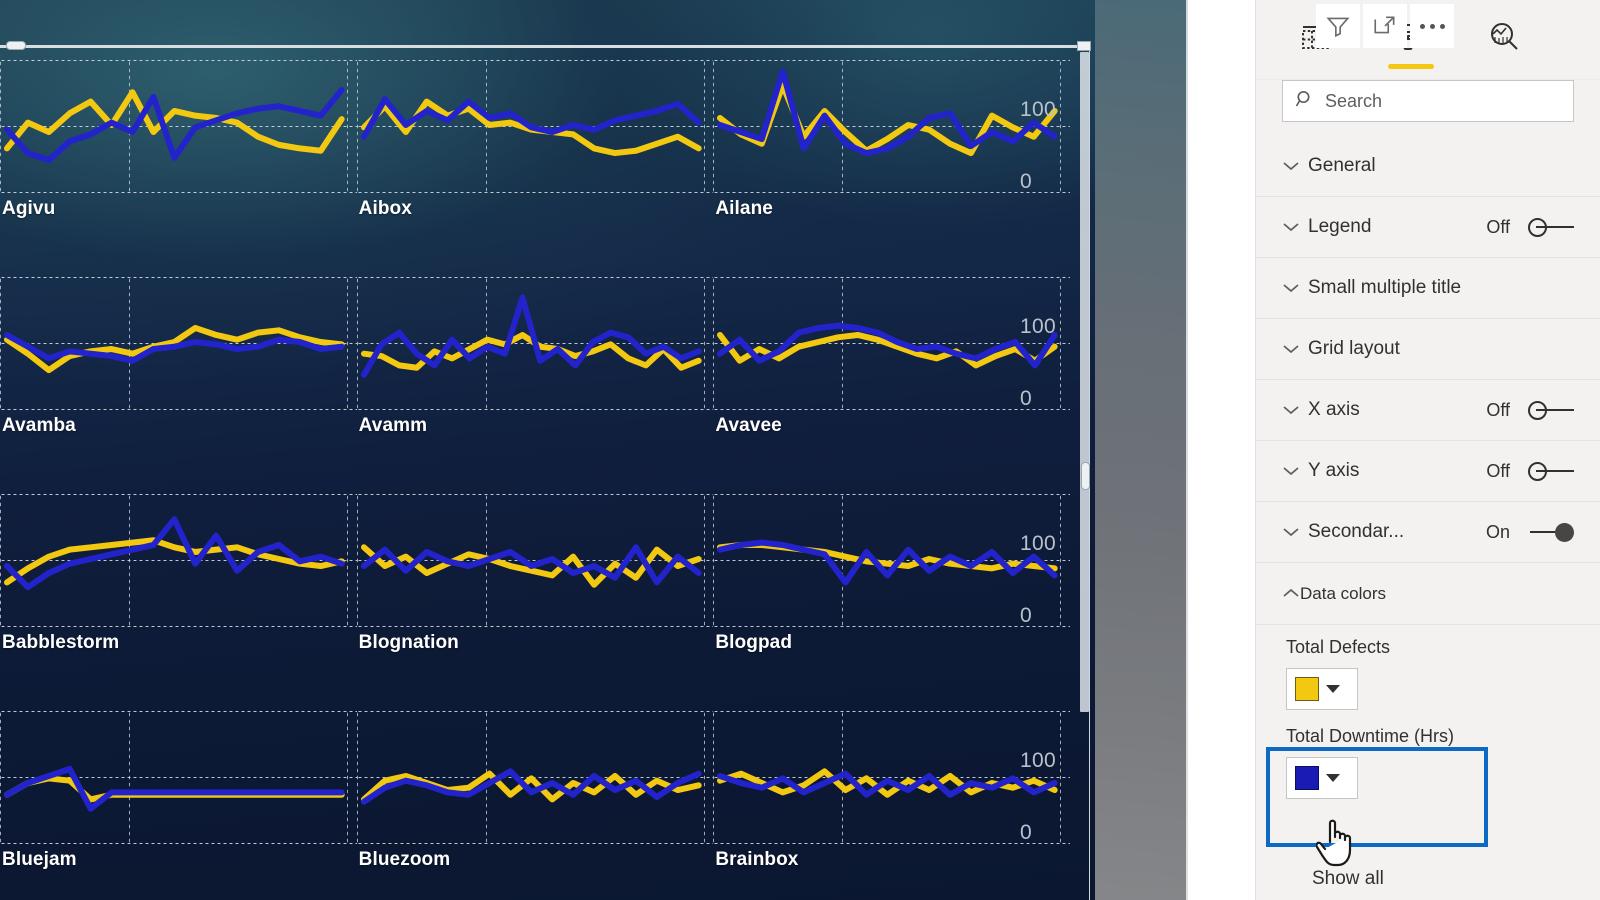  Describe the element at coordinates (1085, 476) in the screenshot. I see `resize-handle-right` at that location.